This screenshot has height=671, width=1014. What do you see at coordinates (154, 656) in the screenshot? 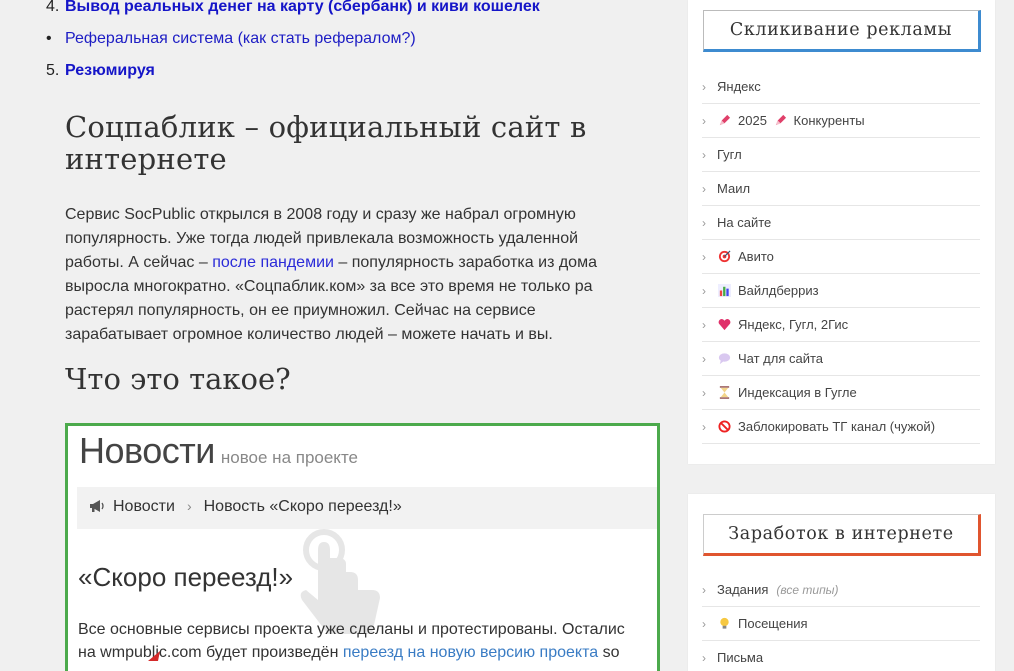
I see `red-arrow-icon` at bounding box center [154, 656].